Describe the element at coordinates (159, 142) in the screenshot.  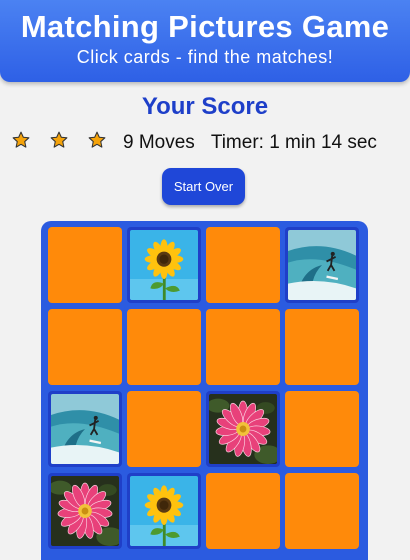
I see `moves-counter: 9 Moves` at that location.